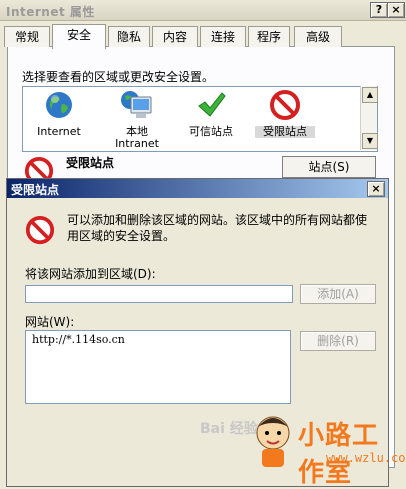 Image resolution: width=406 pixels, height=489 pixels. What do you see at coordinates (269, 36) in the screenshot?
I see `tab-programs: 程序` at bounding box center [269, 36].